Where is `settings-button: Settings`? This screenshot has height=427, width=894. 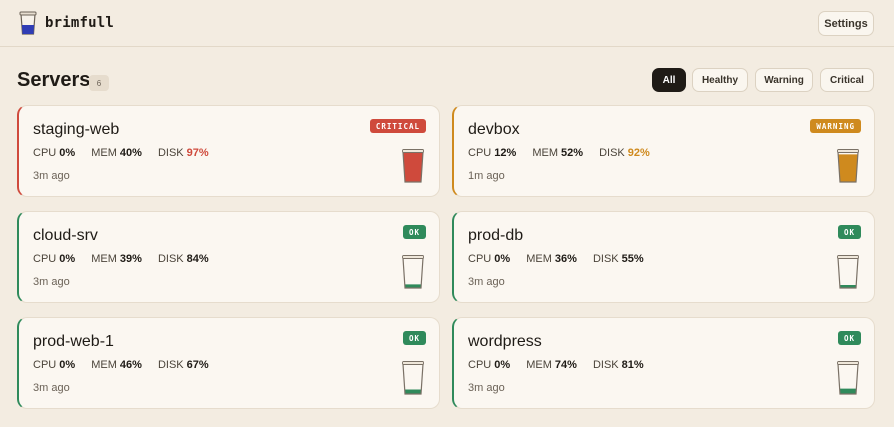 settings-button: Settings is located at coordinates (846, 23).